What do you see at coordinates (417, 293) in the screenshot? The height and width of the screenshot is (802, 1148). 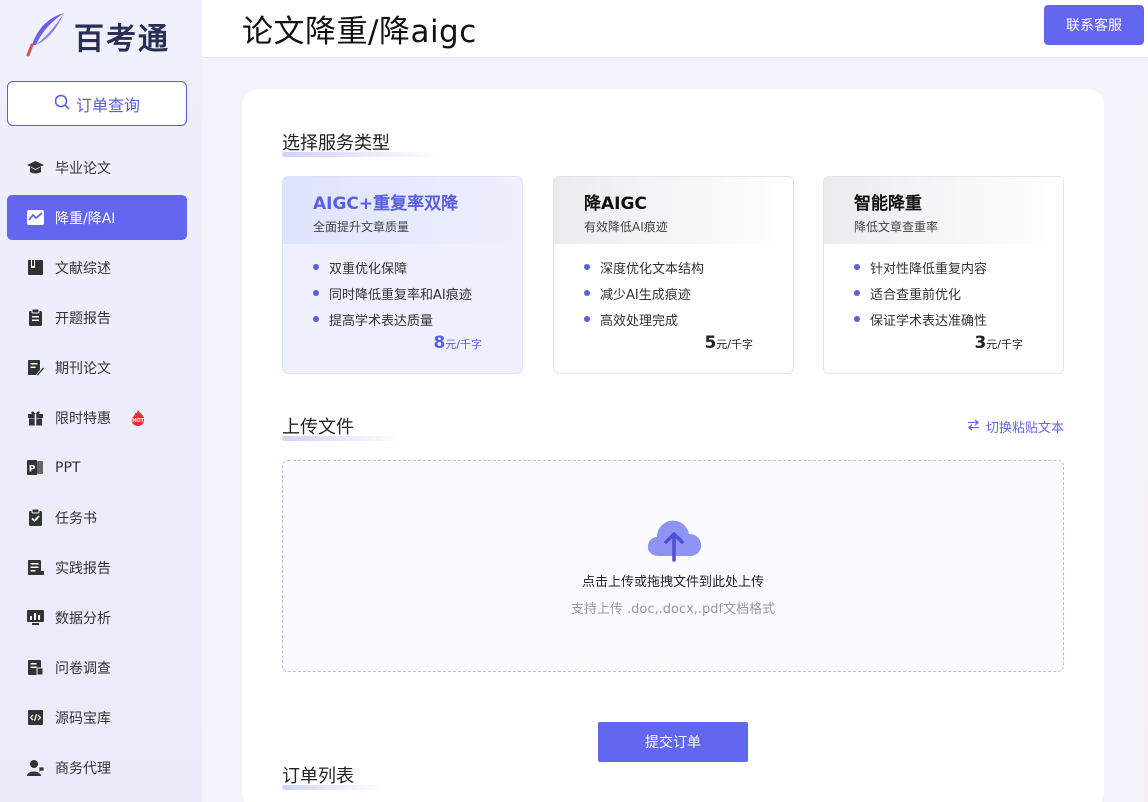 I see `service-feature: 同时降低重复率和AI痕迹` at bounding box center [417, 293].